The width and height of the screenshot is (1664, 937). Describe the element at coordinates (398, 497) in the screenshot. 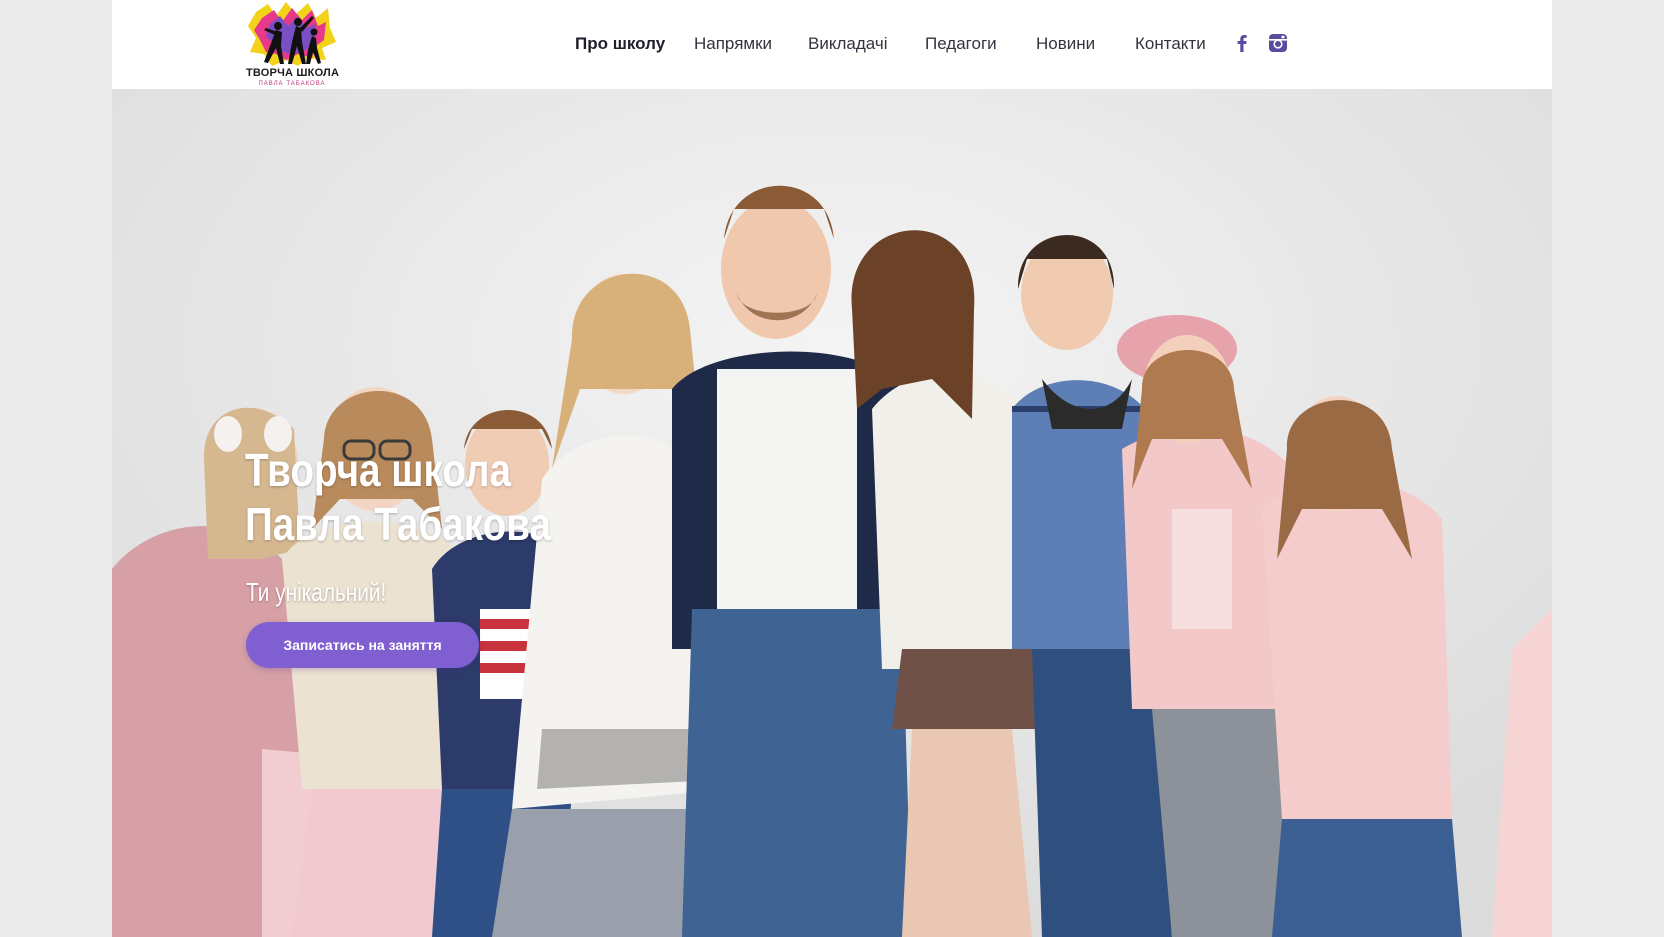

I see `hero-title: Творча школа Павла Табакова` at that location.